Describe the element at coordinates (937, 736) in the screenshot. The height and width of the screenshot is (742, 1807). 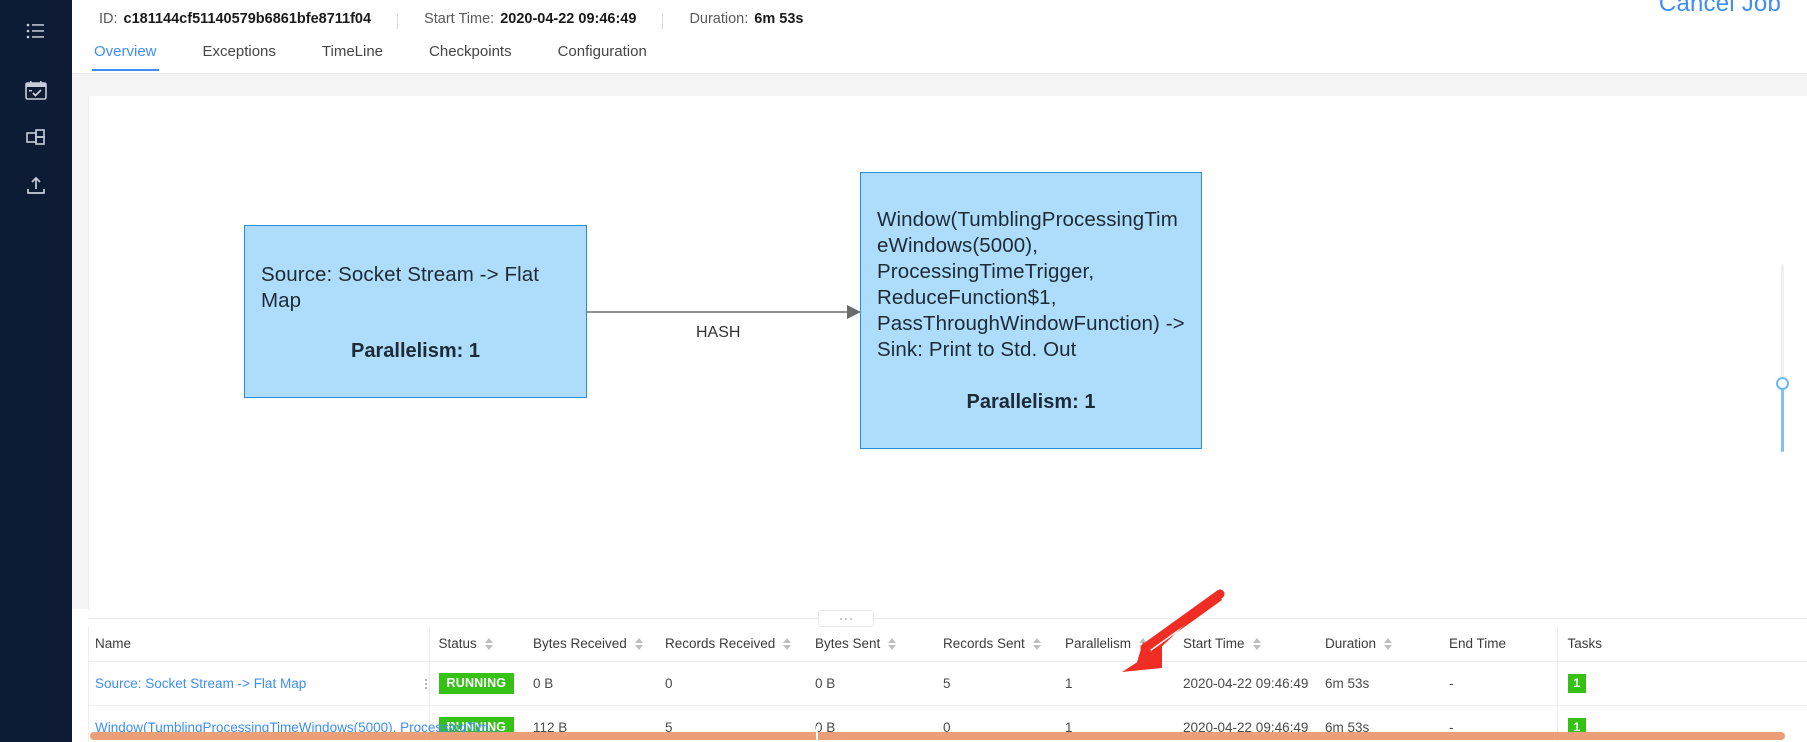
I see `horizontal-scrollbar` at that location.